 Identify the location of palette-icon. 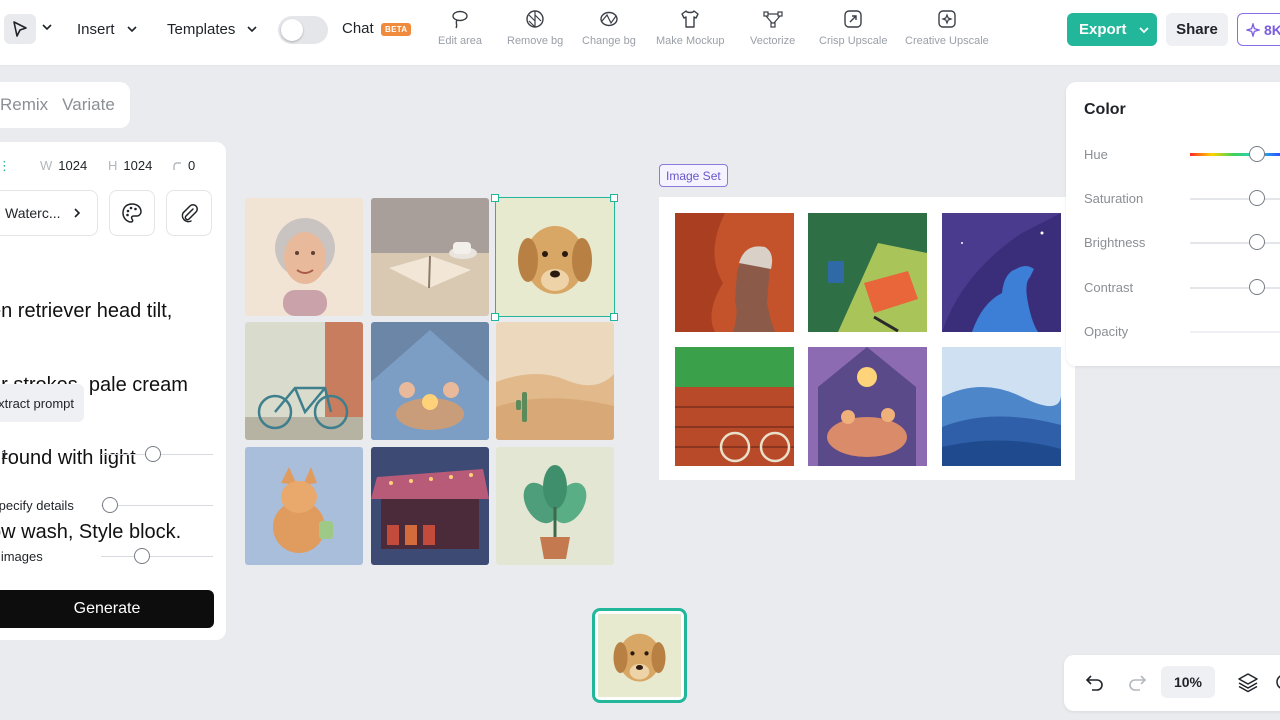
(132, 213).